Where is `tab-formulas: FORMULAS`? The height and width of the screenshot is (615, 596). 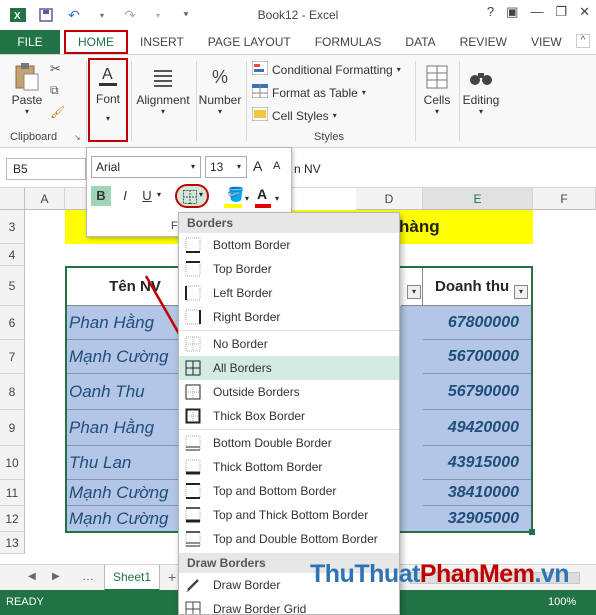 tab-formulas: FORMULAS is located at coordinates (348, 42).